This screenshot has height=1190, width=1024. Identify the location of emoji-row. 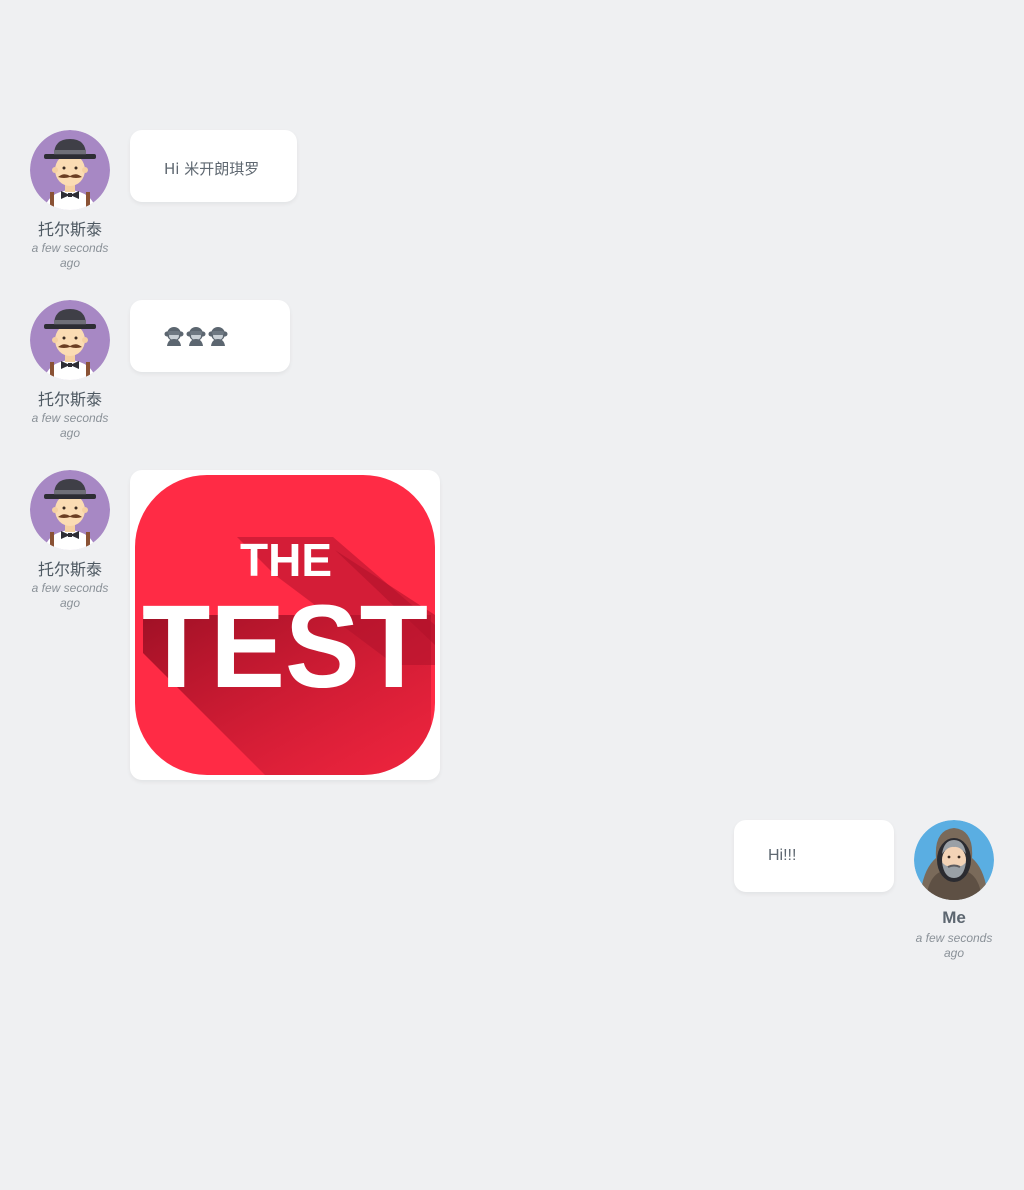
(196, 336).